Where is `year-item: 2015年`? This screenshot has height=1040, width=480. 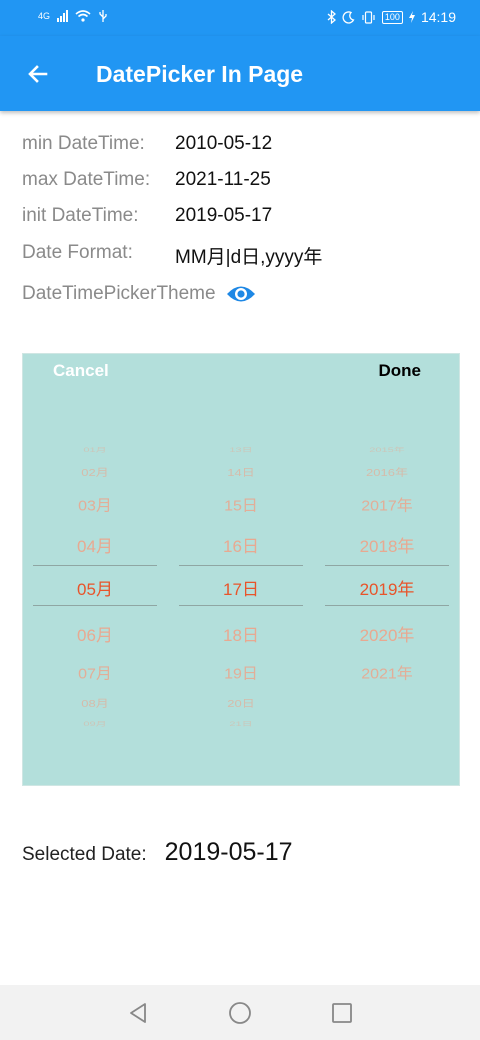 year-item: 2015年 is located at coordinates (387, 450).